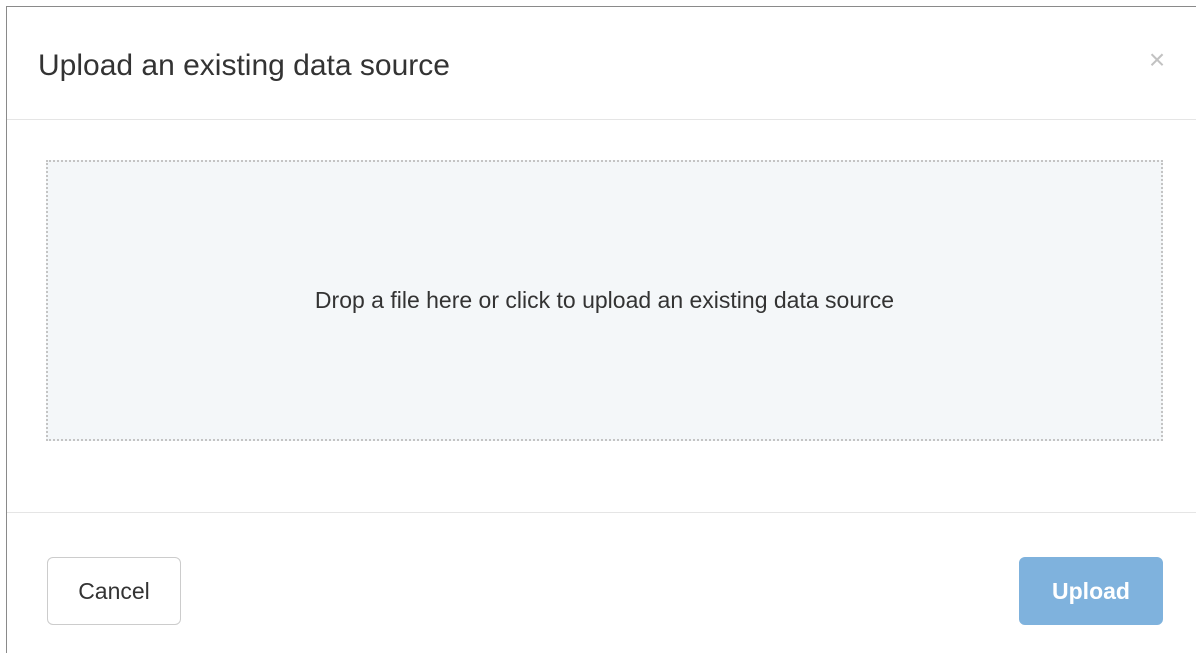  Describe the element at coordinates (114, 591) in the screenshot. I see `cancel-button: Cancel` at that location.